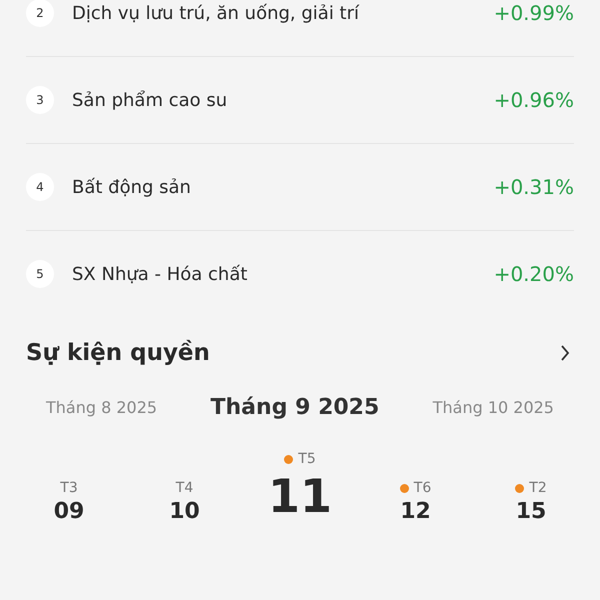 This screenshot has width=600, height=600. I want to click on rank-badge: 5, so click(40, 274).